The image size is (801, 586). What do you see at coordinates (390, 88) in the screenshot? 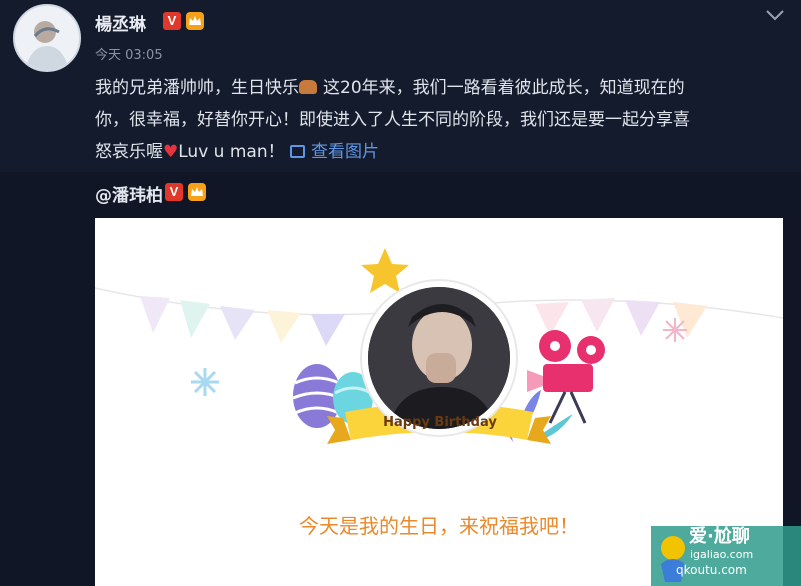
I see `post-text-line1: 我的兄弟潘帅帅，生日快乐 这20年来，我们一路看着彼此成长，知道现在的` at bounding box center [390, 88].